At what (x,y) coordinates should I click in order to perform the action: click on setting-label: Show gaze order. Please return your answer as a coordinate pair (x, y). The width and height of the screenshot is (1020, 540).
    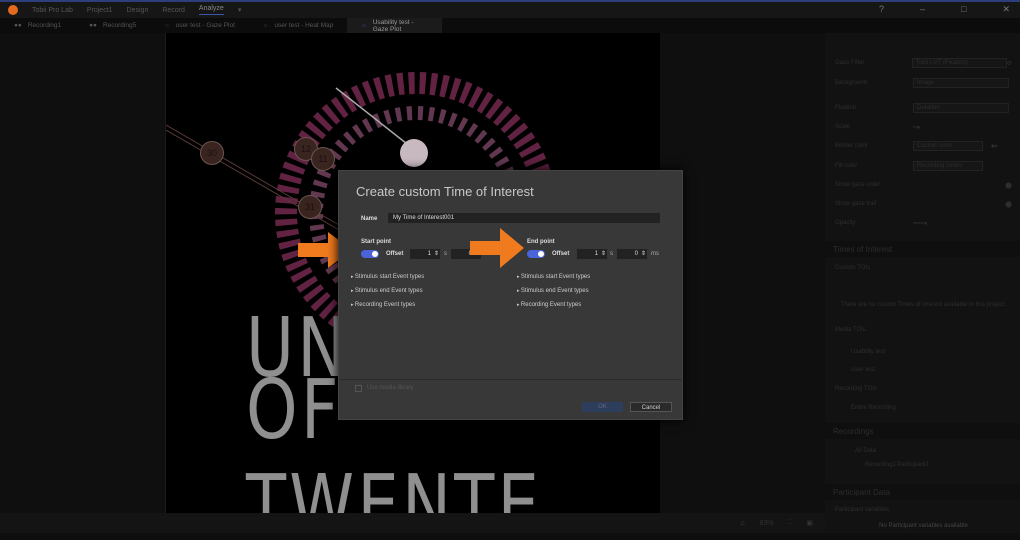
    Looking at the image, I should click on (858, 185).